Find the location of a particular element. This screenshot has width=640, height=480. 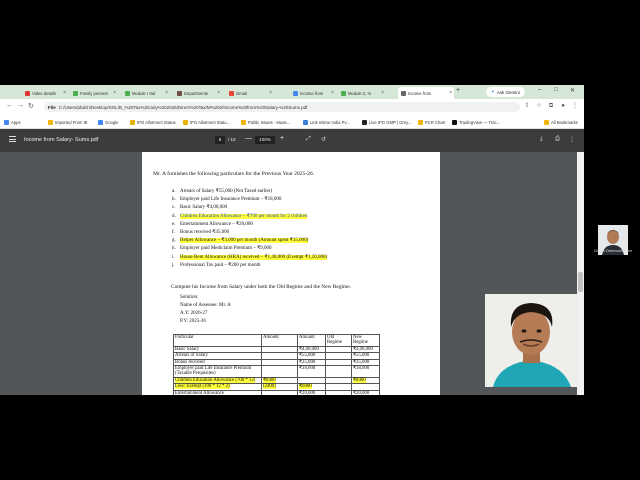

close-window-icon: ✕ is located at coordinates (572, 90).